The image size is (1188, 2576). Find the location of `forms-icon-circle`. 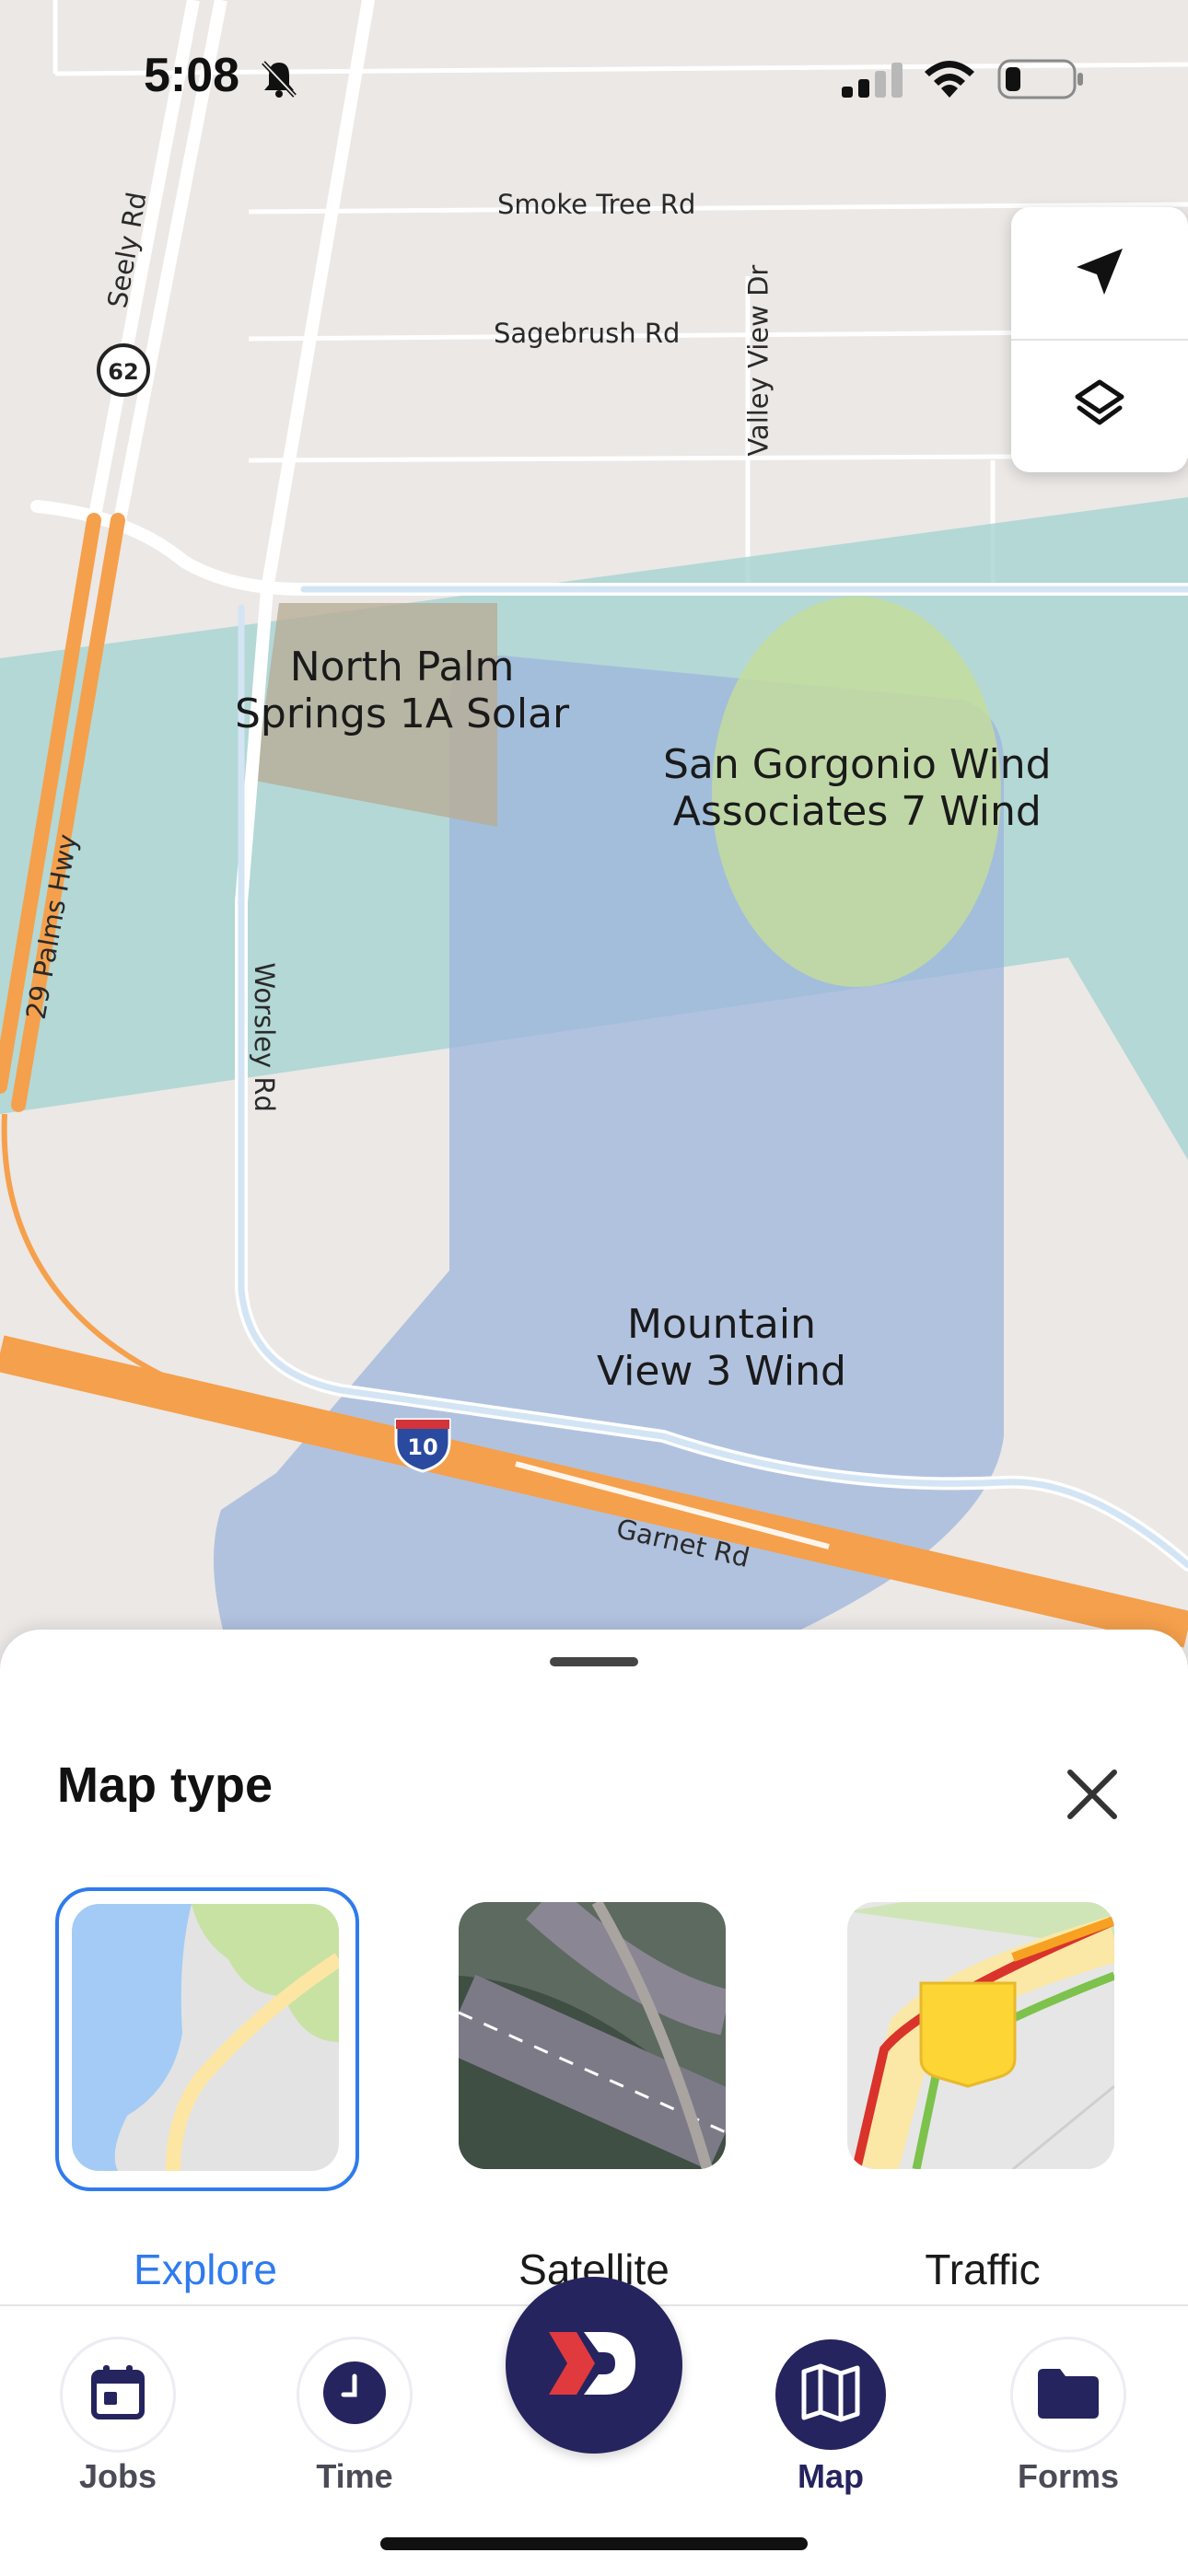

forms-icon-circle is located at coordinates (1068, 2394).